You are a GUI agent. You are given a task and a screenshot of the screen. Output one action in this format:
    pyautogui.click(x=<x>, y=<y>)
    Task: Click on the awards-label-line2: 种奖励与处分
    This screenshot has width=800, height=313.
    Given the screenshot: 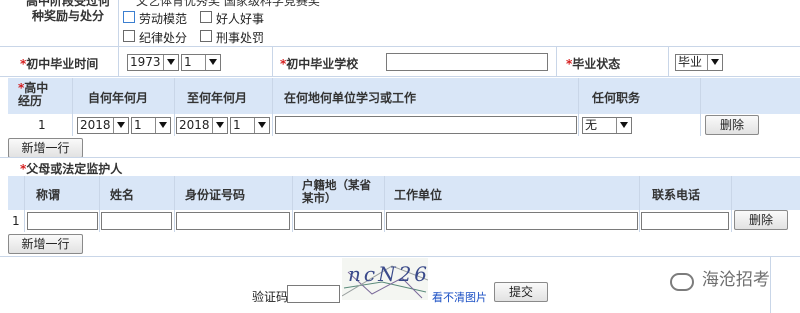 What is the action you would take?
    pyautogui.click(x=67, y=16)
    